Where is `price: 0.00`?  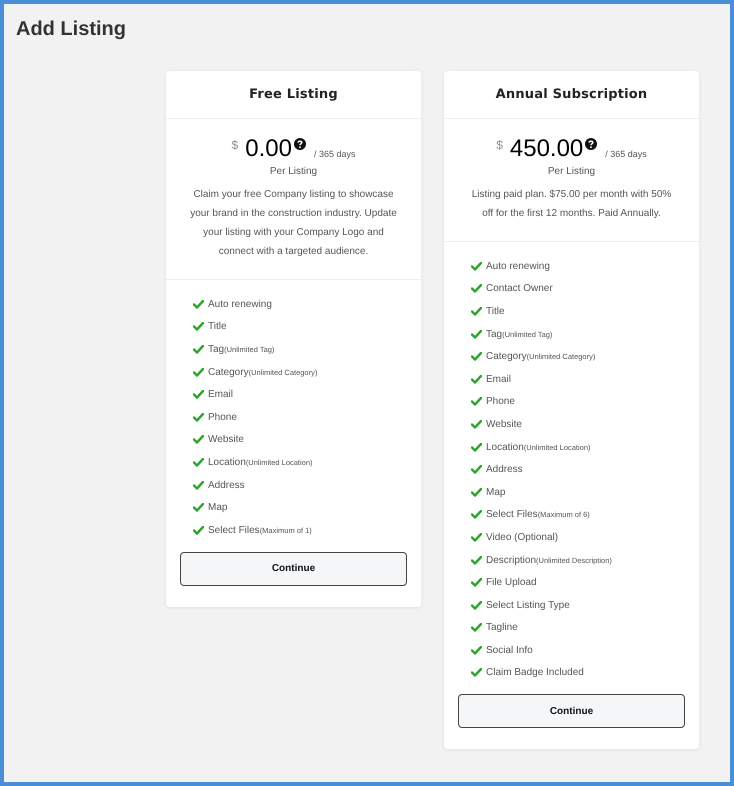
price: 0.00 is located at coordinates (268, 149).